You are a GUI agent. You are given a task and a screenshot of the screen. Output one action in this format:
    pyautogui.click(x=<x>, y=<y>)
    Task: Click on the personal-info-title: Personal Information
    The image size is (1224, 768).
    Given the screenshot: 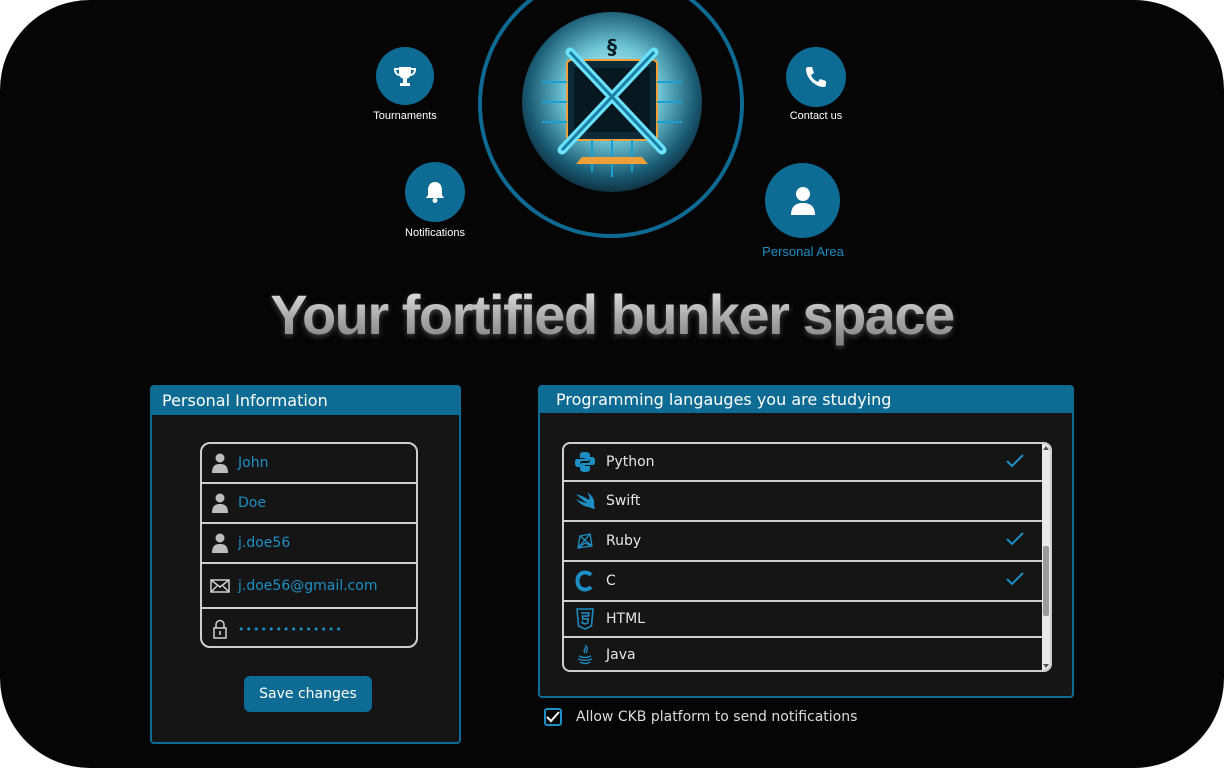 What is the action you would take?
    pyautogui.click(x=305, y=401)
    